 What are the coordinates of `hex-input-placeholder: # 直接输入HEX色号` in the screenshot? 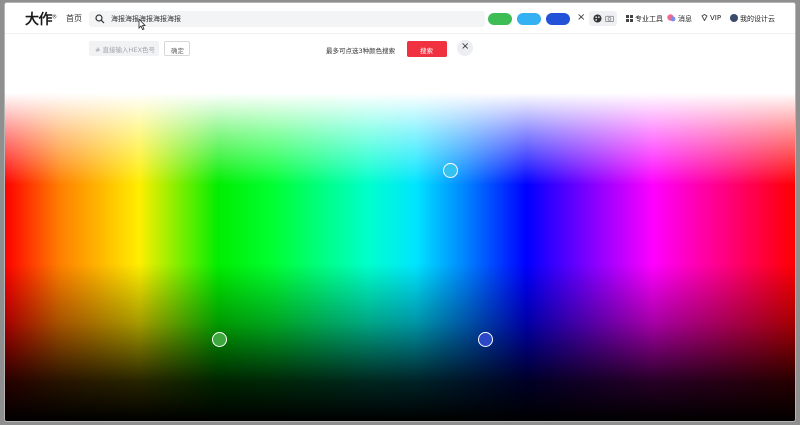 It's located at (125, 50).